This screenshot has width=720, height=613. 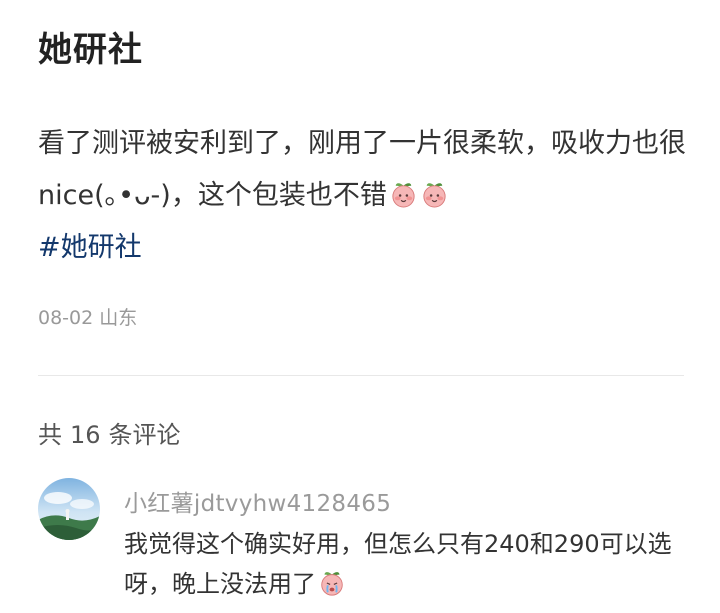 What do you see at coordinates (332, 584) in the screenshot?
I see `peach-crying-emoji-icon` at bounding box center [332, 584].